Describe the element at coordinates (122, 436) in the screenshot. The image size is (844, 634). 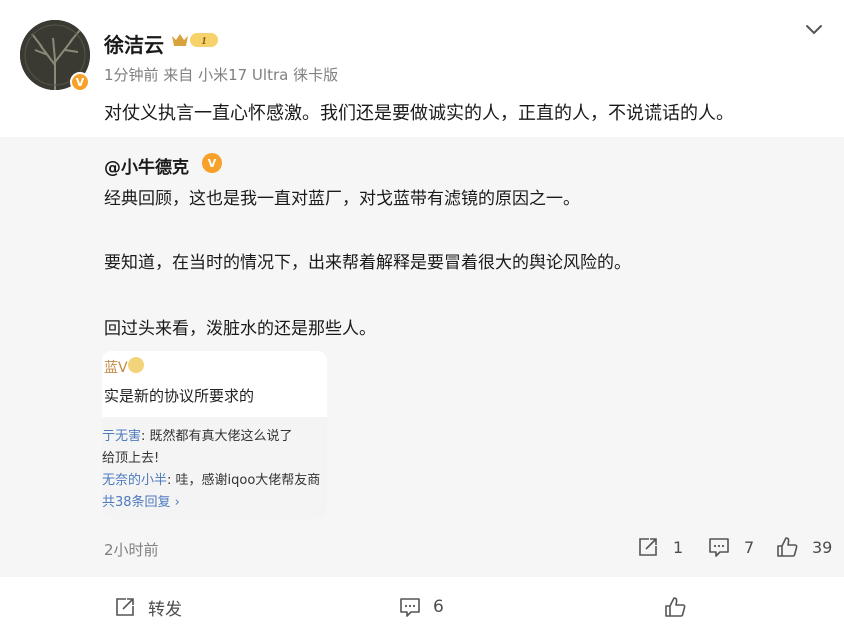
I see `comment-author: 亍无害` at that location.